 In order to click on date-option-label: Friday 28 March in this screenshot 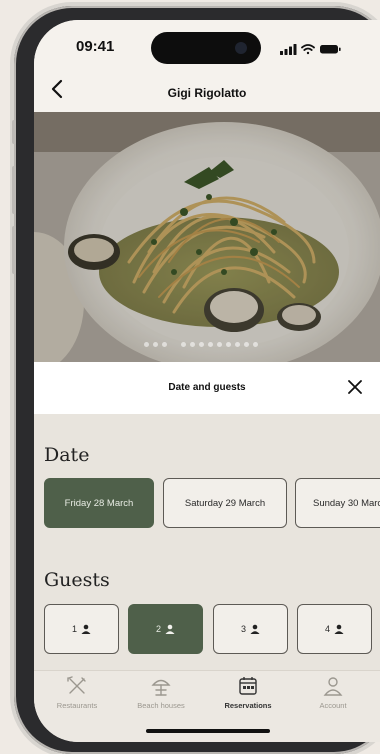, I will do `click(99, 503)`.